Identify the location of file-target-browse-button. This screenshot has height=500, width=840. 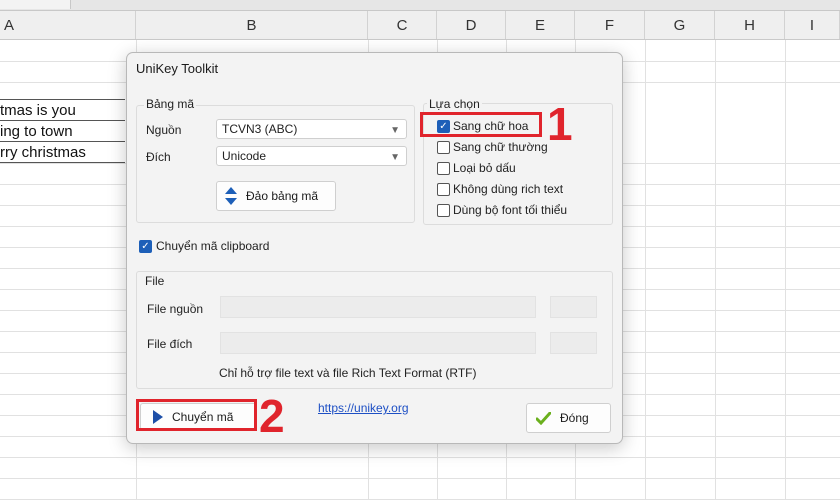
(573, 343).